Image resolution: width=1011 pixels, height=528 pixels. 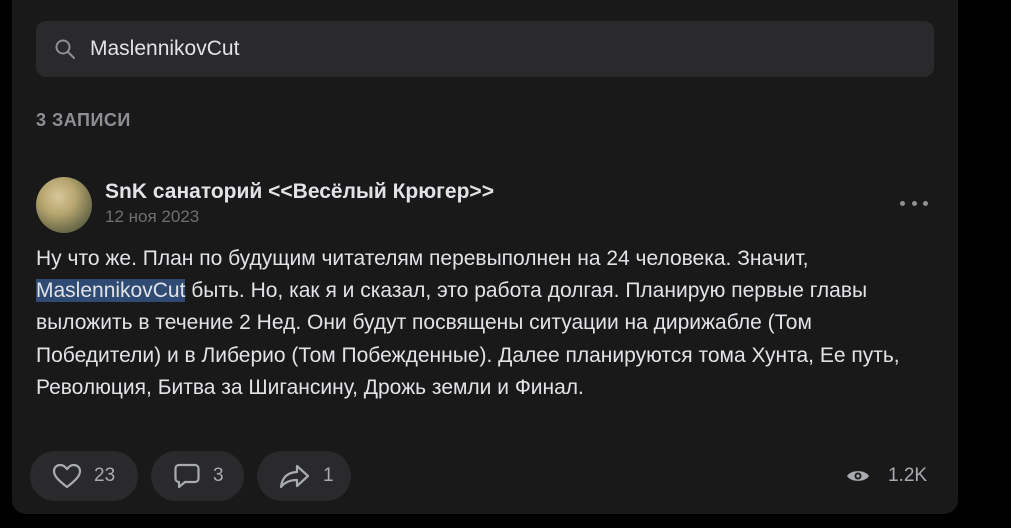 I want to click on search-icon, so click(x=65, y=49).